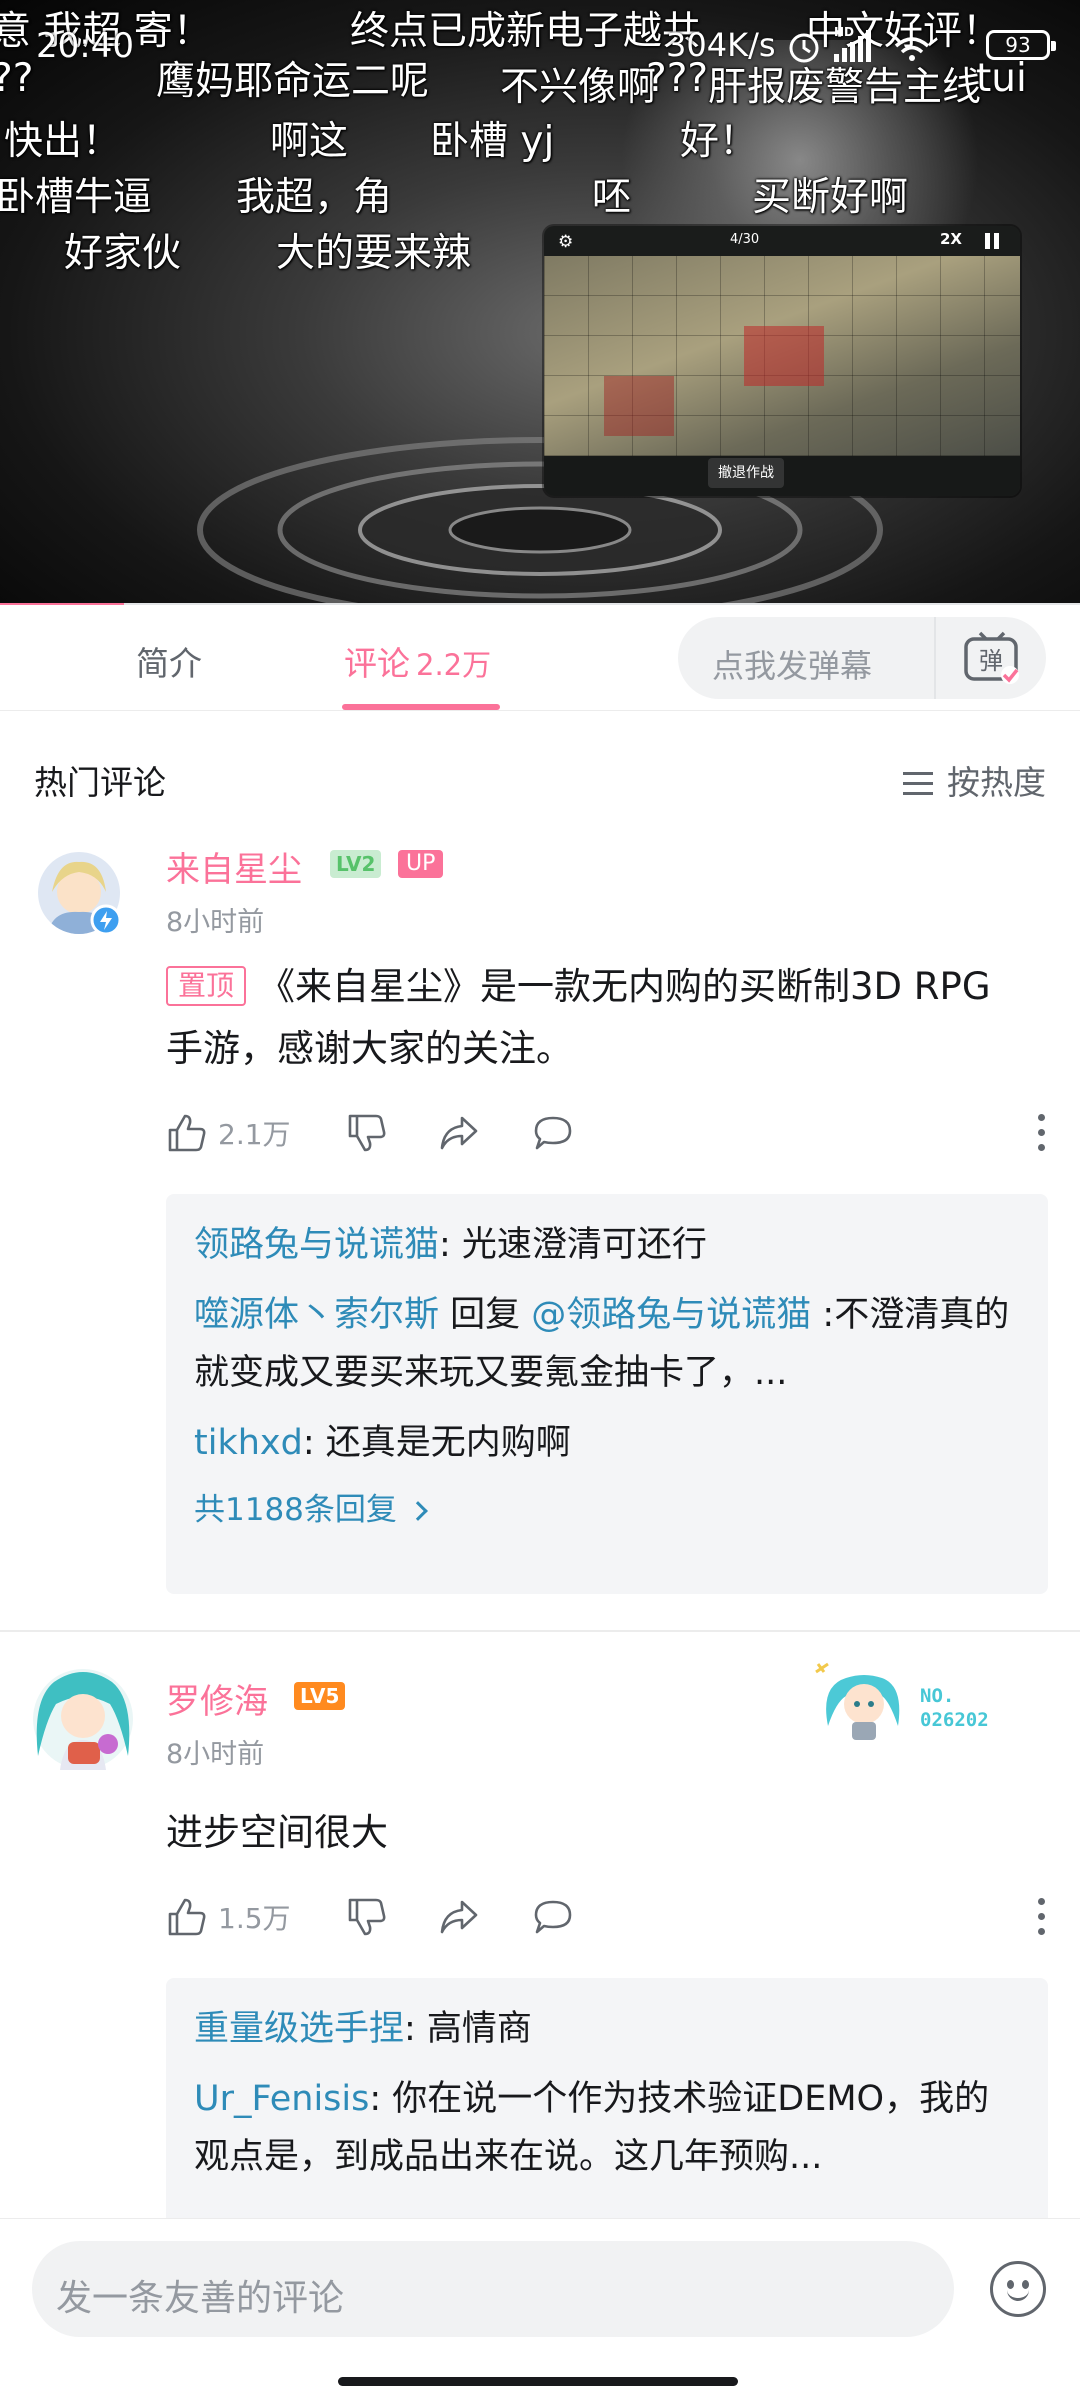 This screenshot has height=2400, width=1080. Describe the element at coordinates (996, 782) in the screenshot. I see `sort-label: 按热度` at that location.